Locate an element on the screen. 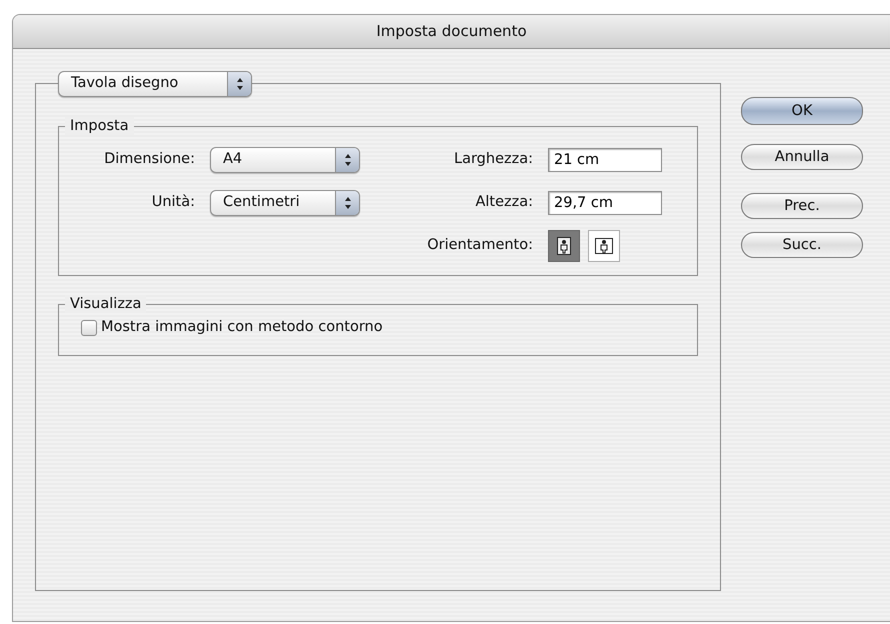 This screenshot has width=890, height=624. group-legend: Visualizza is located at coordinates (105, 304).